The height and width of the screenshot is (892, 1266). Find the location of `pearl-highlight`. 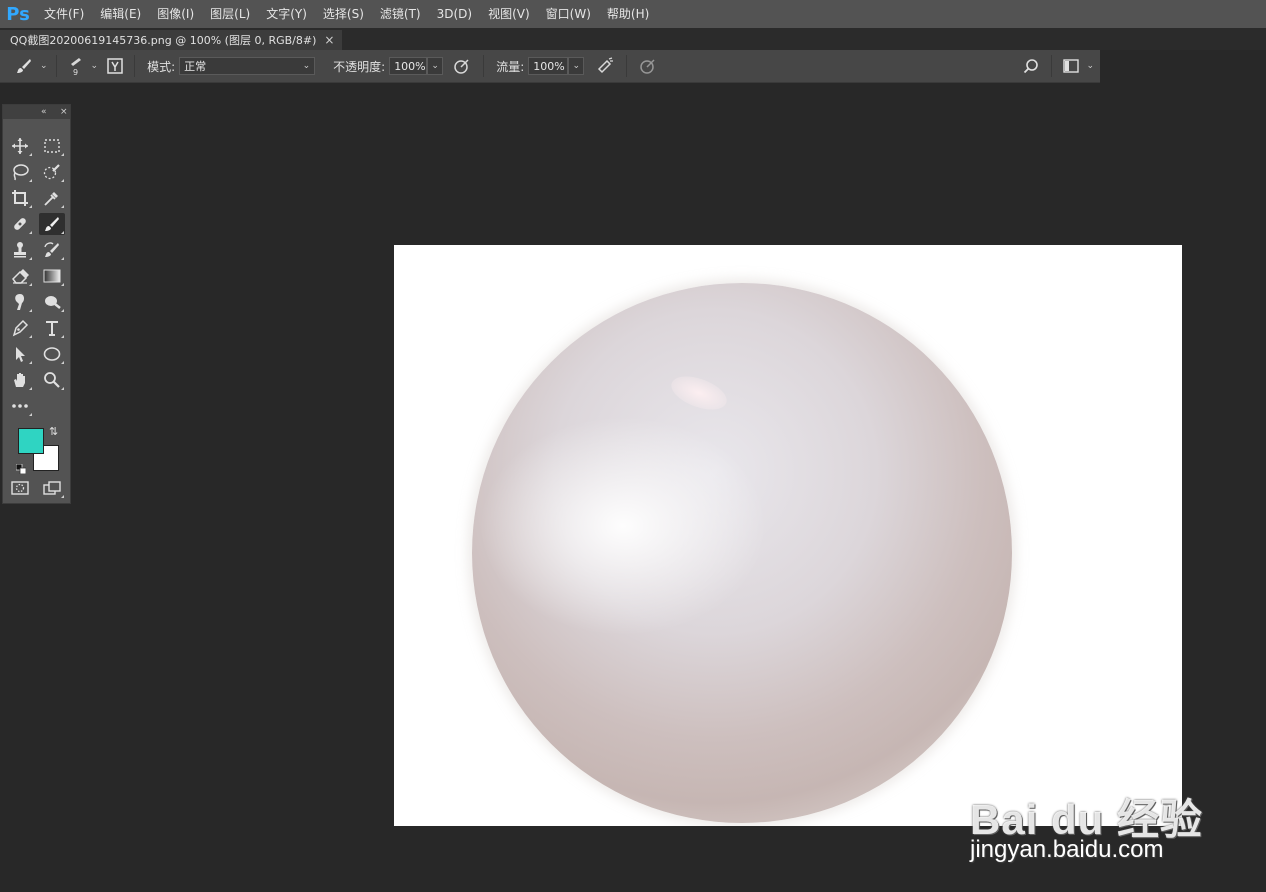

pearl-highlight is located at coordinates (699, 393).